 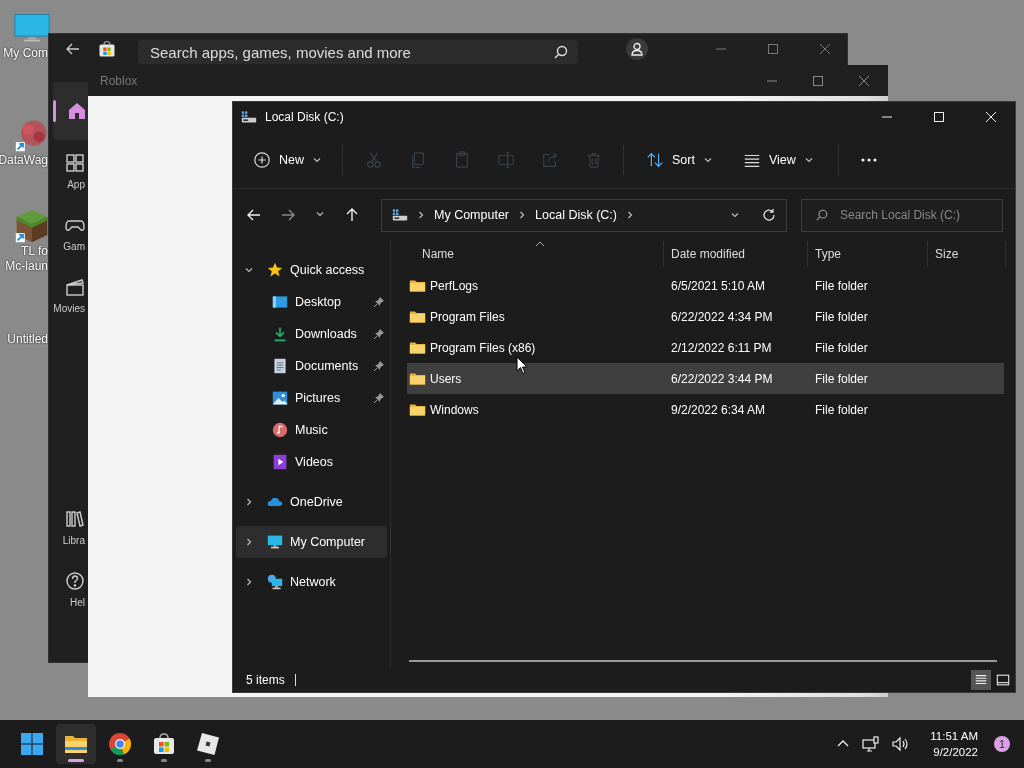 What do you see at coordinates (421, 215) in the screenshot?
I see `breadcrumb-separator-icon` at bounding box center [421, 215].